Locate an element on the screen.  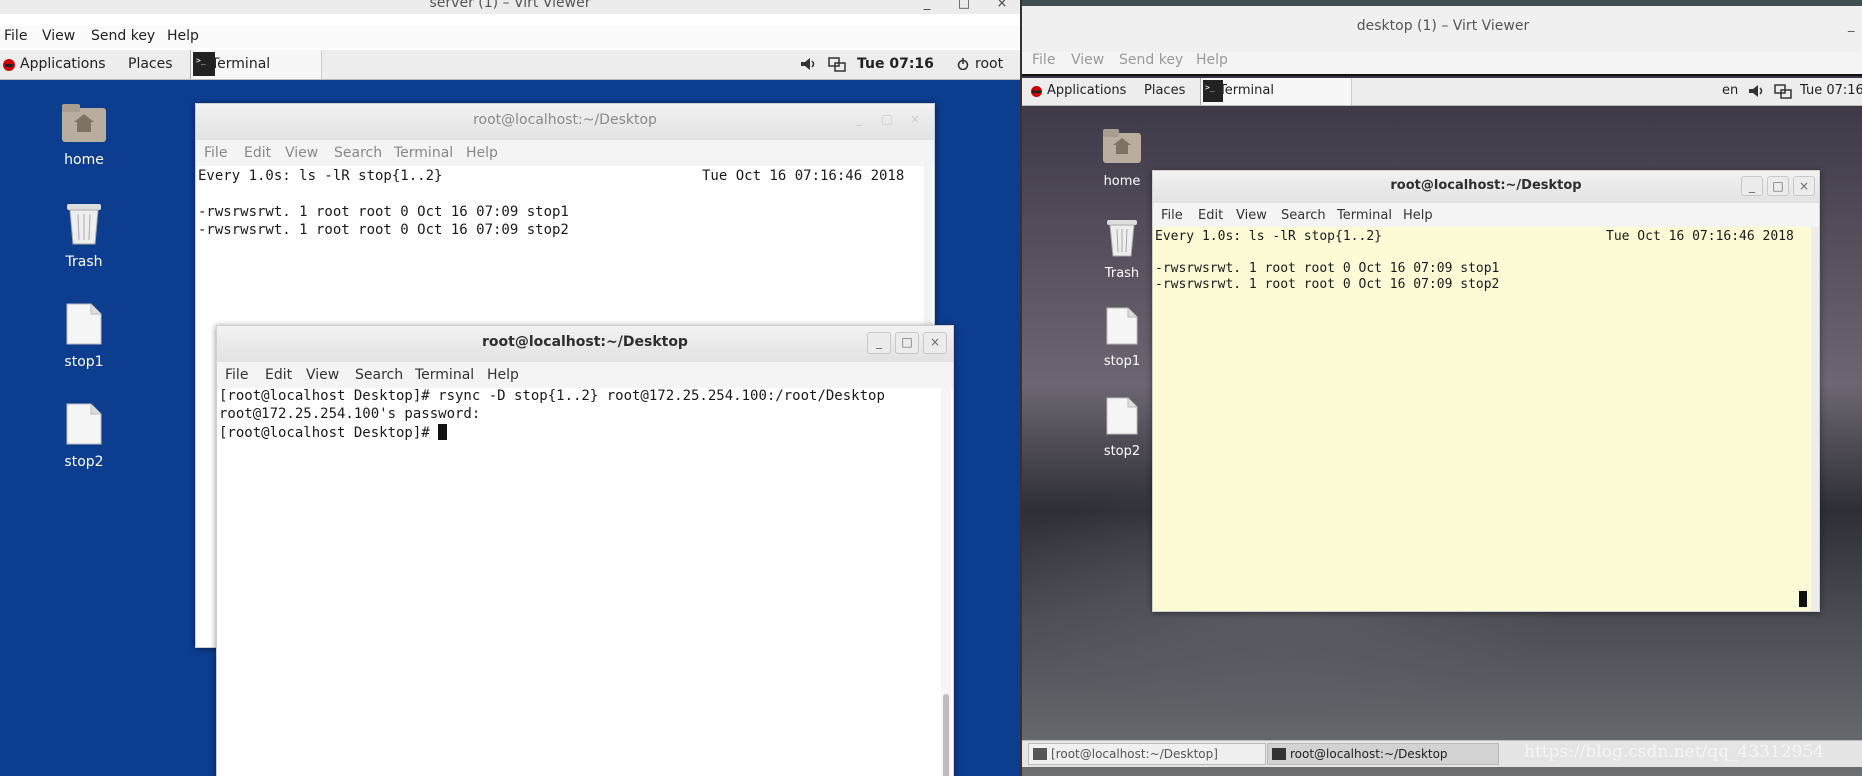
watch-header: Every 1.0s: ls -lR stop{1..2} is located at coordinates (1268, 236).